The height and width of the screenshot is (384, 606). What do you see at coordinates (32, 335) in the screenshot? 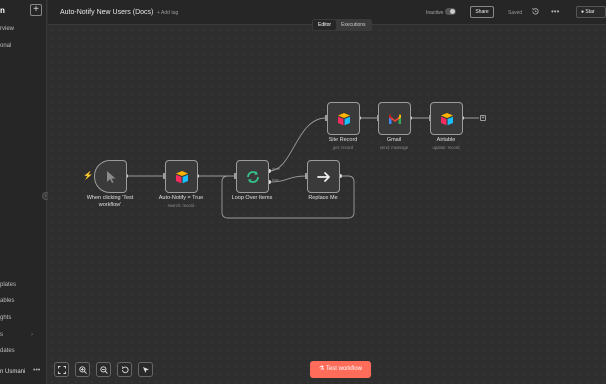
I see `chevron-right-icon: ›` at bounding box center [32, 335].